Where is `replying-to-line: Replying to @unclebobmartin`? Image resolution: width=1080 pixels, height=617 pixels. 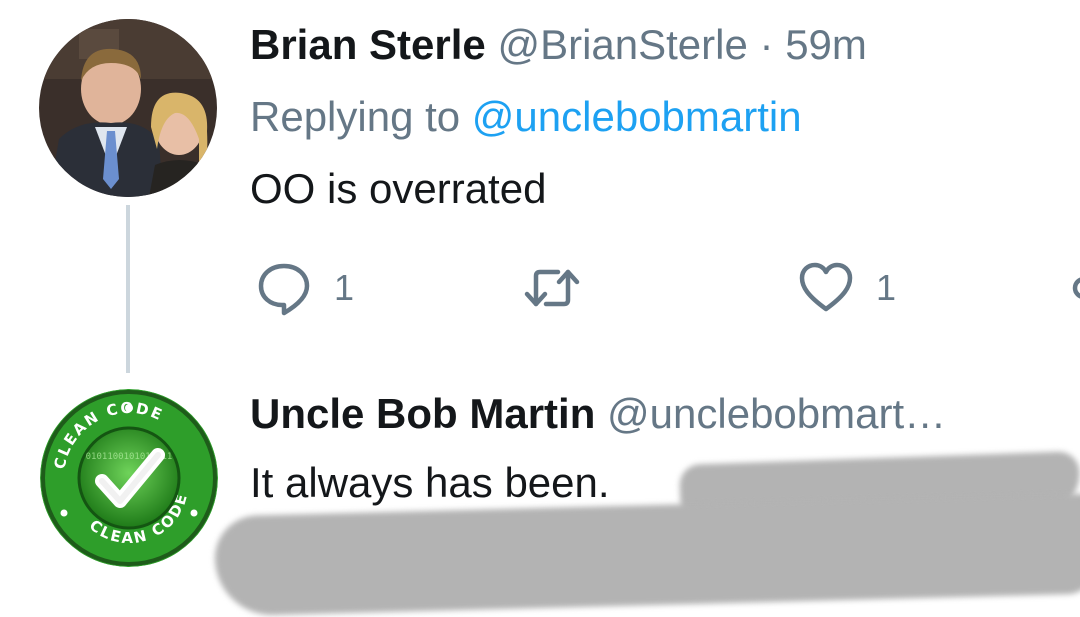 replying-to-line: Replying to @unclebobmartin is located at coordinates (526, 117).